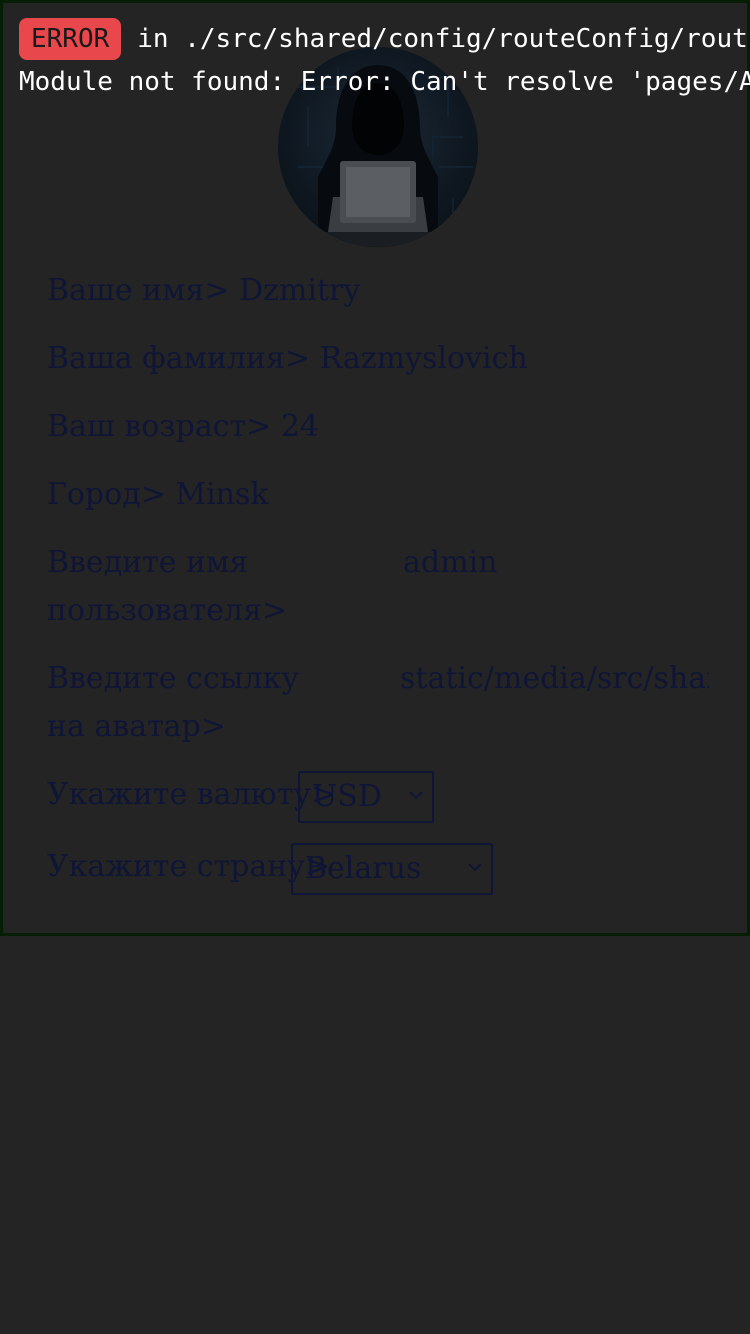 The width and height of the screenshot is (750, 1334). What do you see at coordinates (363, 868) in the screenshot?
I see `country-selected: Belarus` at bounding box center [363, 868].